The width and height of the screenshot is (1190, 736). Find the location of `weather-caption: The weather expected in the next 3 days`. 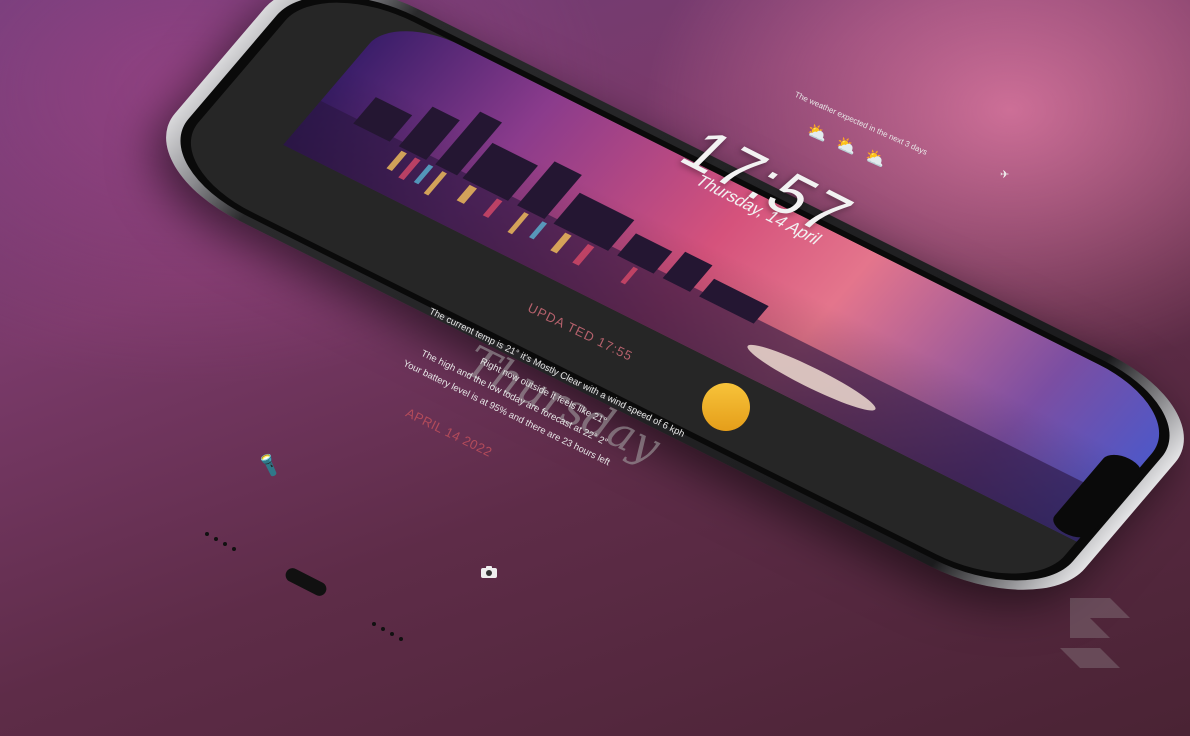

weather-caption: The weather expected in the next 3 days is located at coordinates (861, 123).